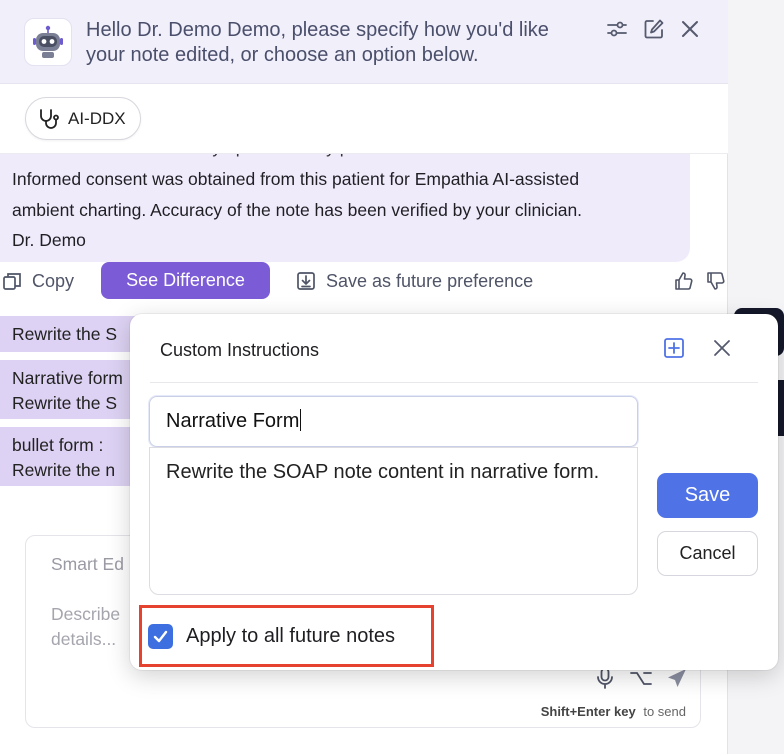 This screenshot has width=784, height=754. Describe the element at coordinates (97, 118) in the screenshot. I see `chip-label: AI-DDX` at that location.